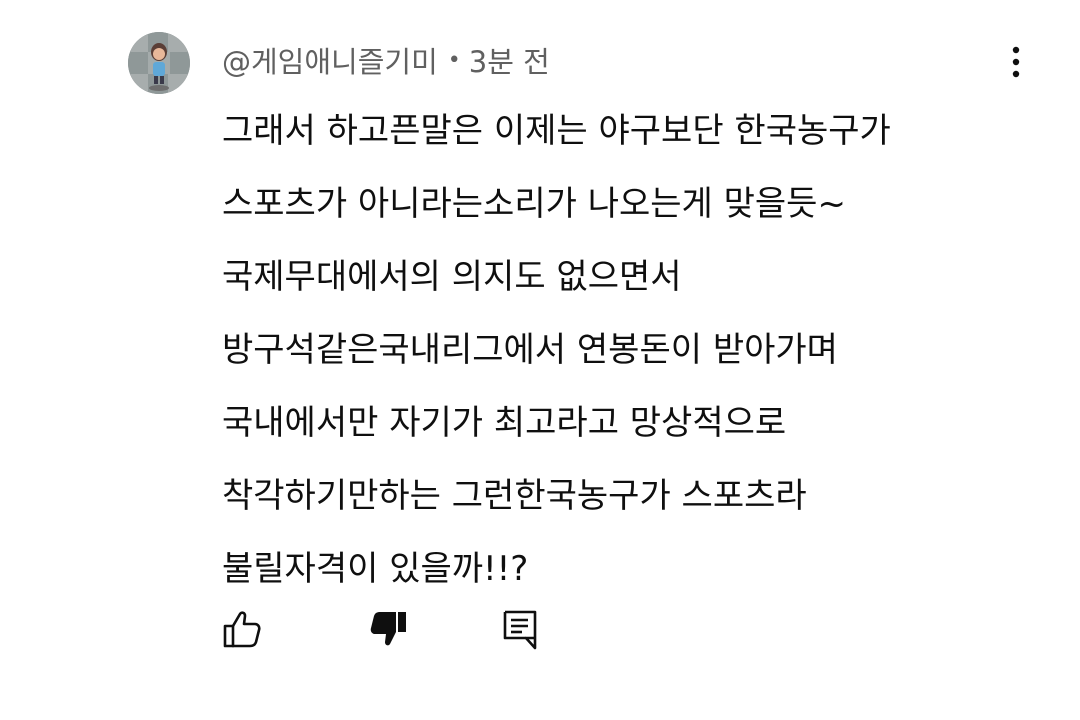 The image size is (1080, 720). I want to click on thumbs-down-filled-icon, so click(388, 629).